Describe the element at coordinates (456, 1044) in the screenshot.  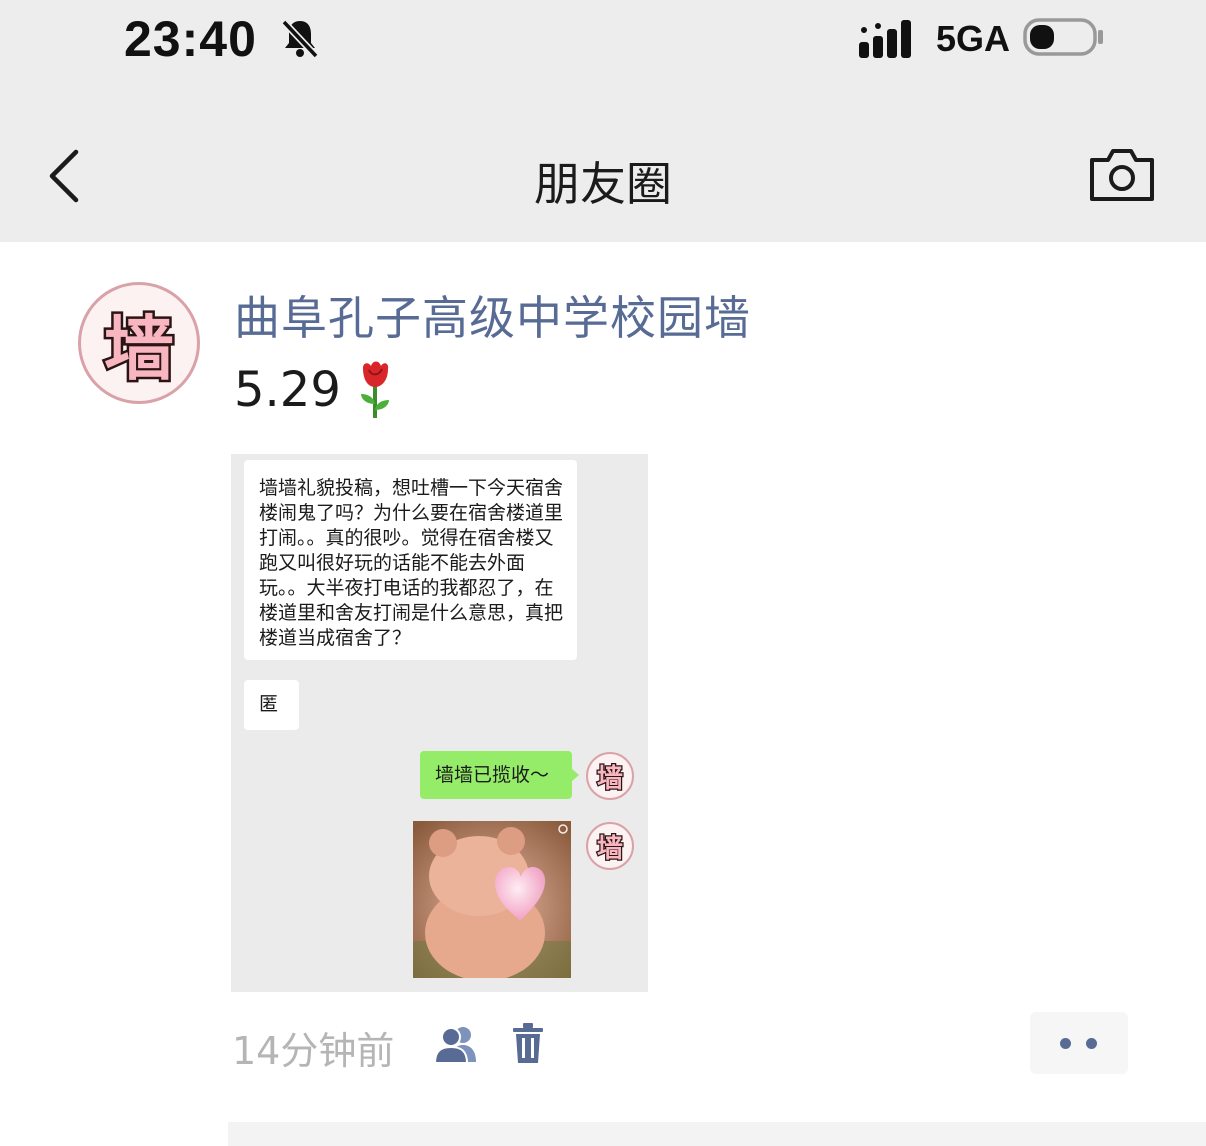
I see `privacy-icon` at that location.